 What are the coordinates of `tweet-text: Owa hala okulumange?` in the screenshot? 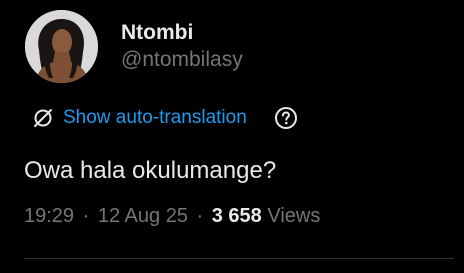 It's located at (150, 170).